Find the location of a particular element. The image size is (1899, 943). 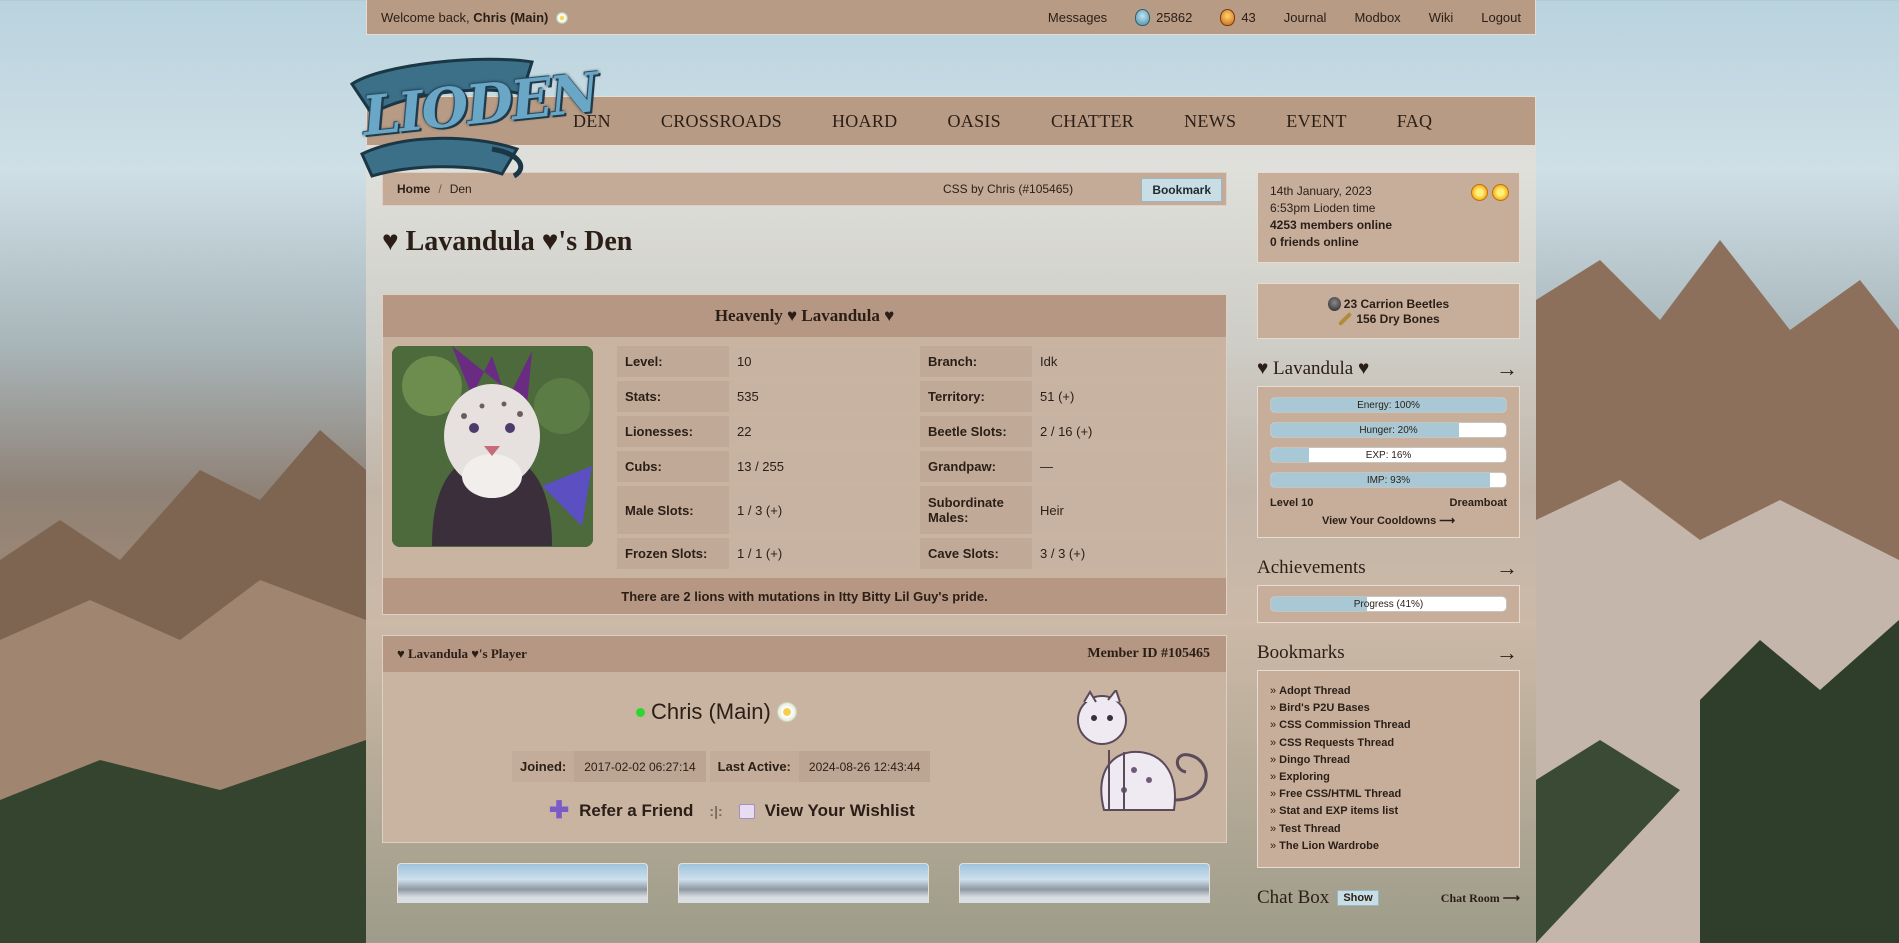

stat-label: Cubs: is located at coordinates (673, 466).